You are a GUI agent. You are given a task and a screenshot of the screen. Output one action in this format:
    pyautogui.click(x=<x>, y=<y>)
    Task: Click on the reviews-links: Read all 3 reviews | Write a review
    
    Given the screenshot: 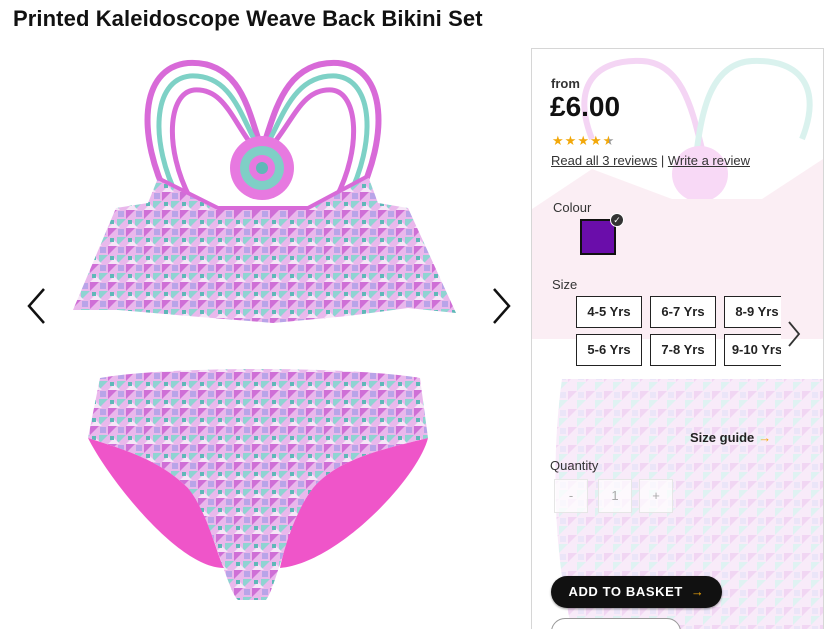 What is the action you would take?
    pyautogui.click(x=650, y=160)
    